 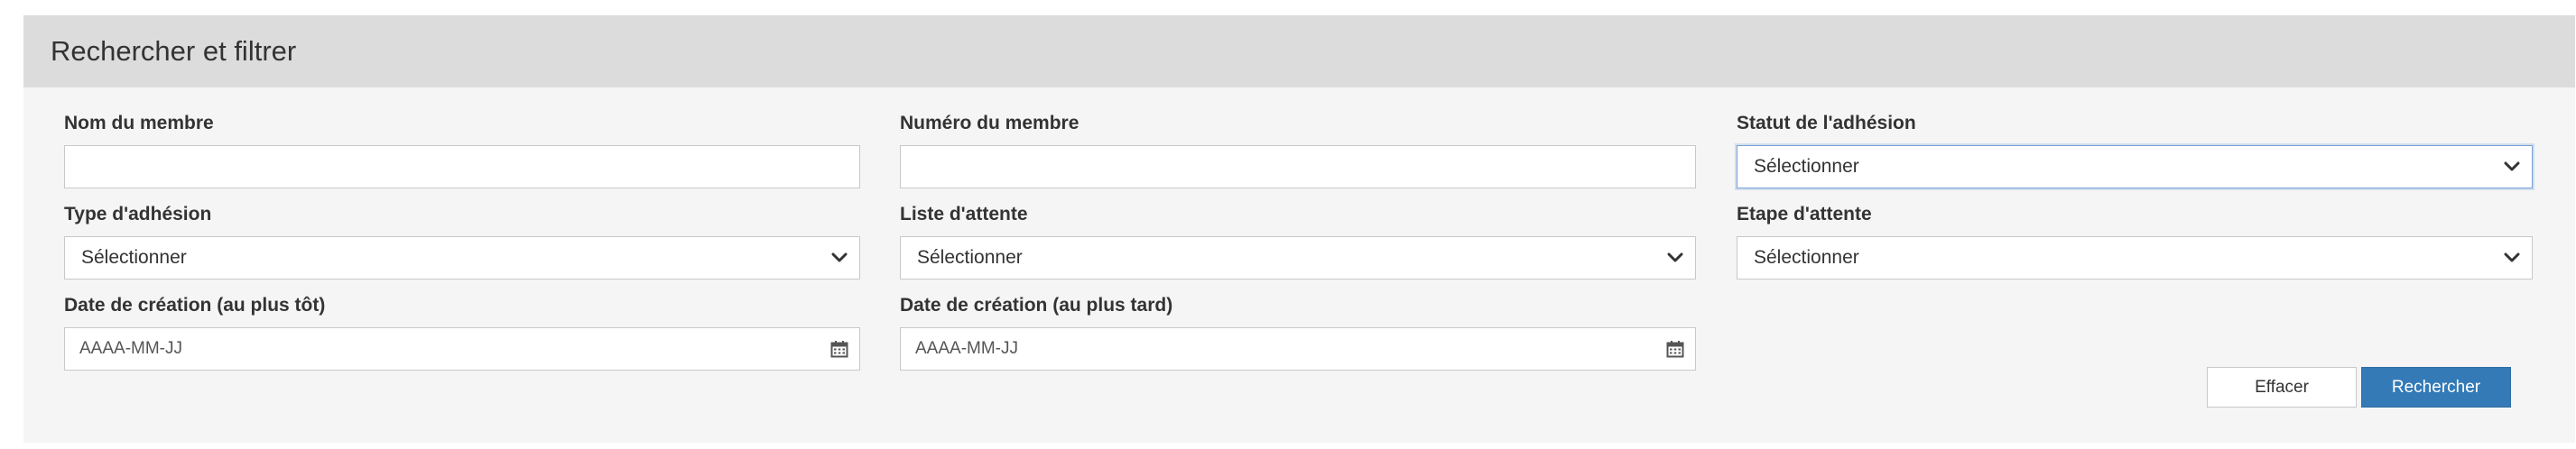 I want to click on waiting-stage-field: Etape d'attente Sélectionner, so click(x=2135, y=242).